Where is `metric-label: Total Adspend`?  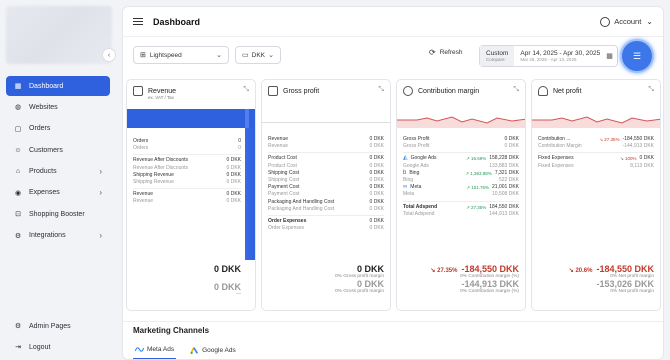
metric-label: Total Adspend is located at coordinates (418, 214).